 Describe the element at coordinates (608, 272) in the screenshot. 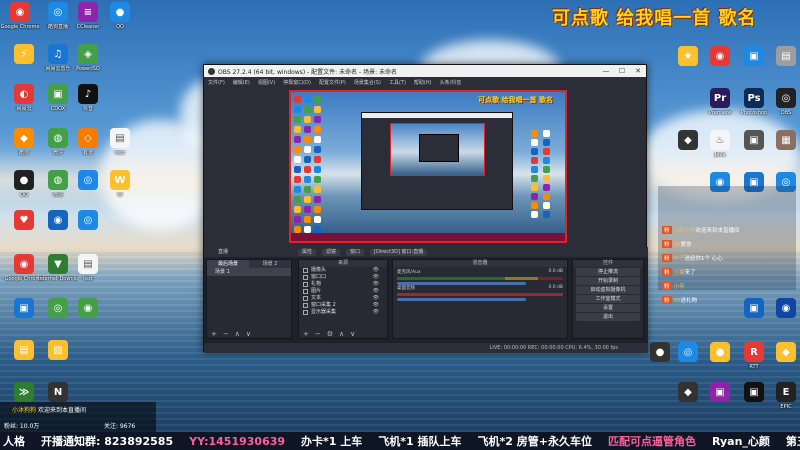

I see `control-button: 停止推流` at that location.